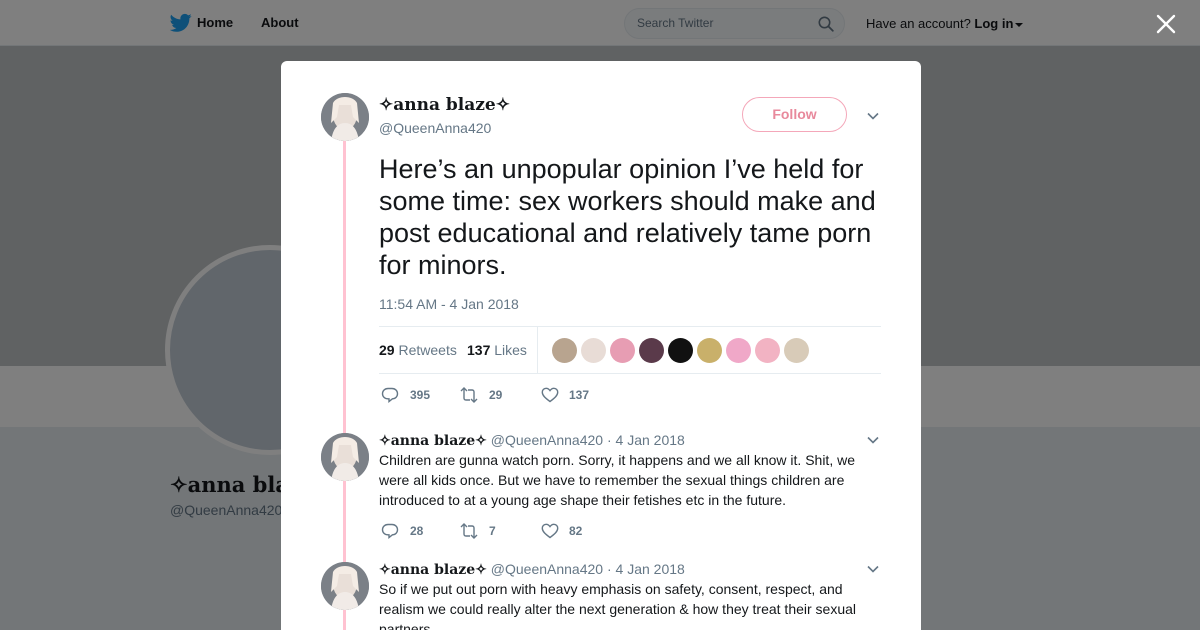 The height and width of the screenshot is (630, 1200). I want to click on likes-label: Likes, so click(510, 350).